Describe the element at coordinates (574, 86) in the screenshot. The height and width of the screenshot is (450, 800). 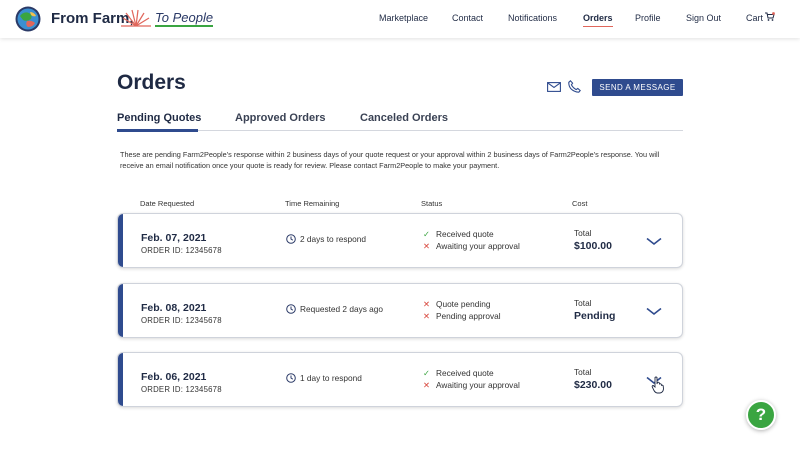
I see `phone-icon` at that location.